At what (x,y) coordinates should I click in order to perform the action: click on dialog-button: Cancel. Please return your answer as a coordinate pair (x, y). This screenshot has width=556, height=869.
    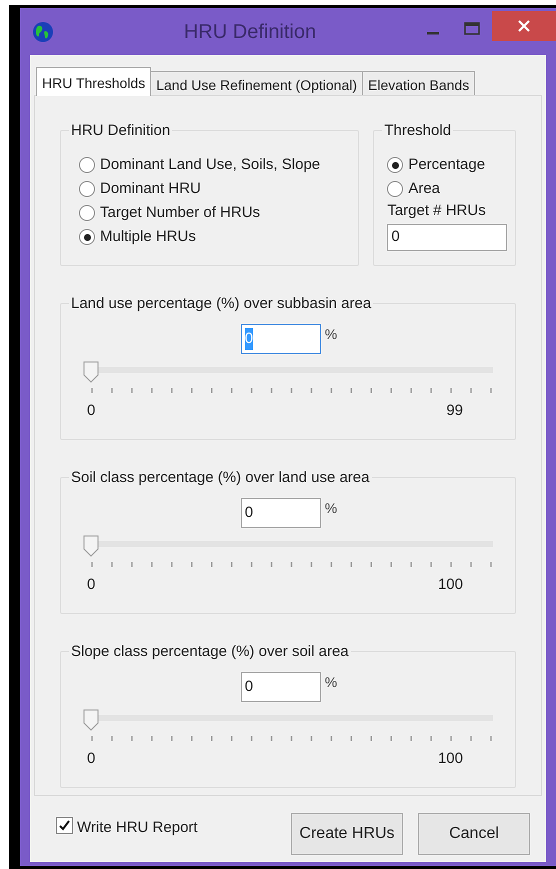
    Looking at the image, I should click on (474, 834).